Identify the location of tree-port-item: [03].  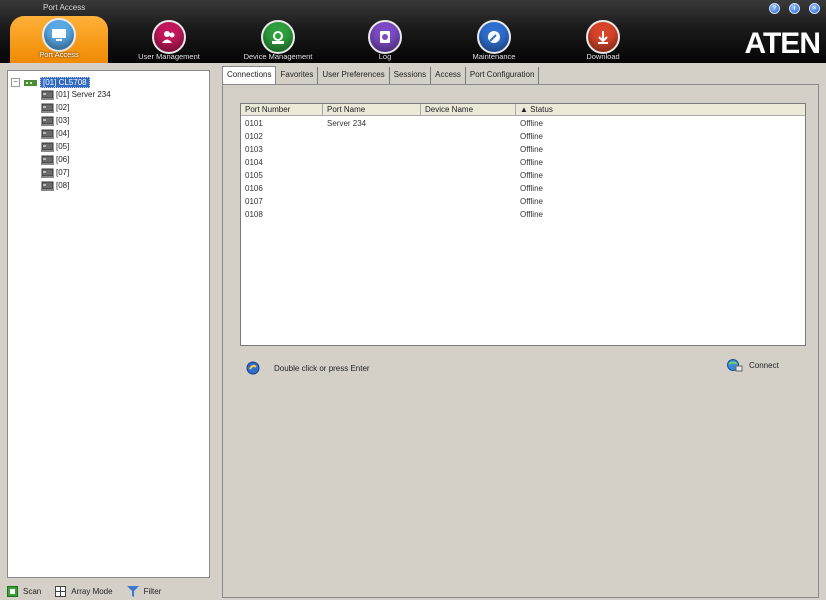
(55, 120).